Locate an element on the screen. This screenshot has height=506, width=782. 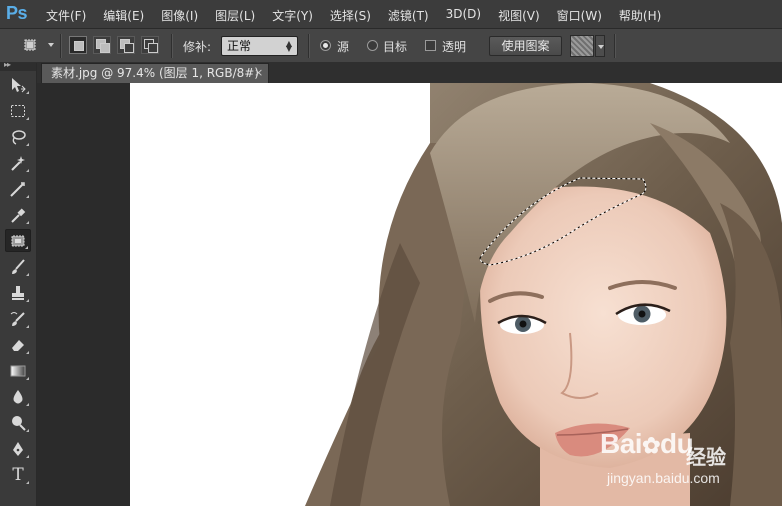
history-brush-icon is located at coordinates (17, 318).